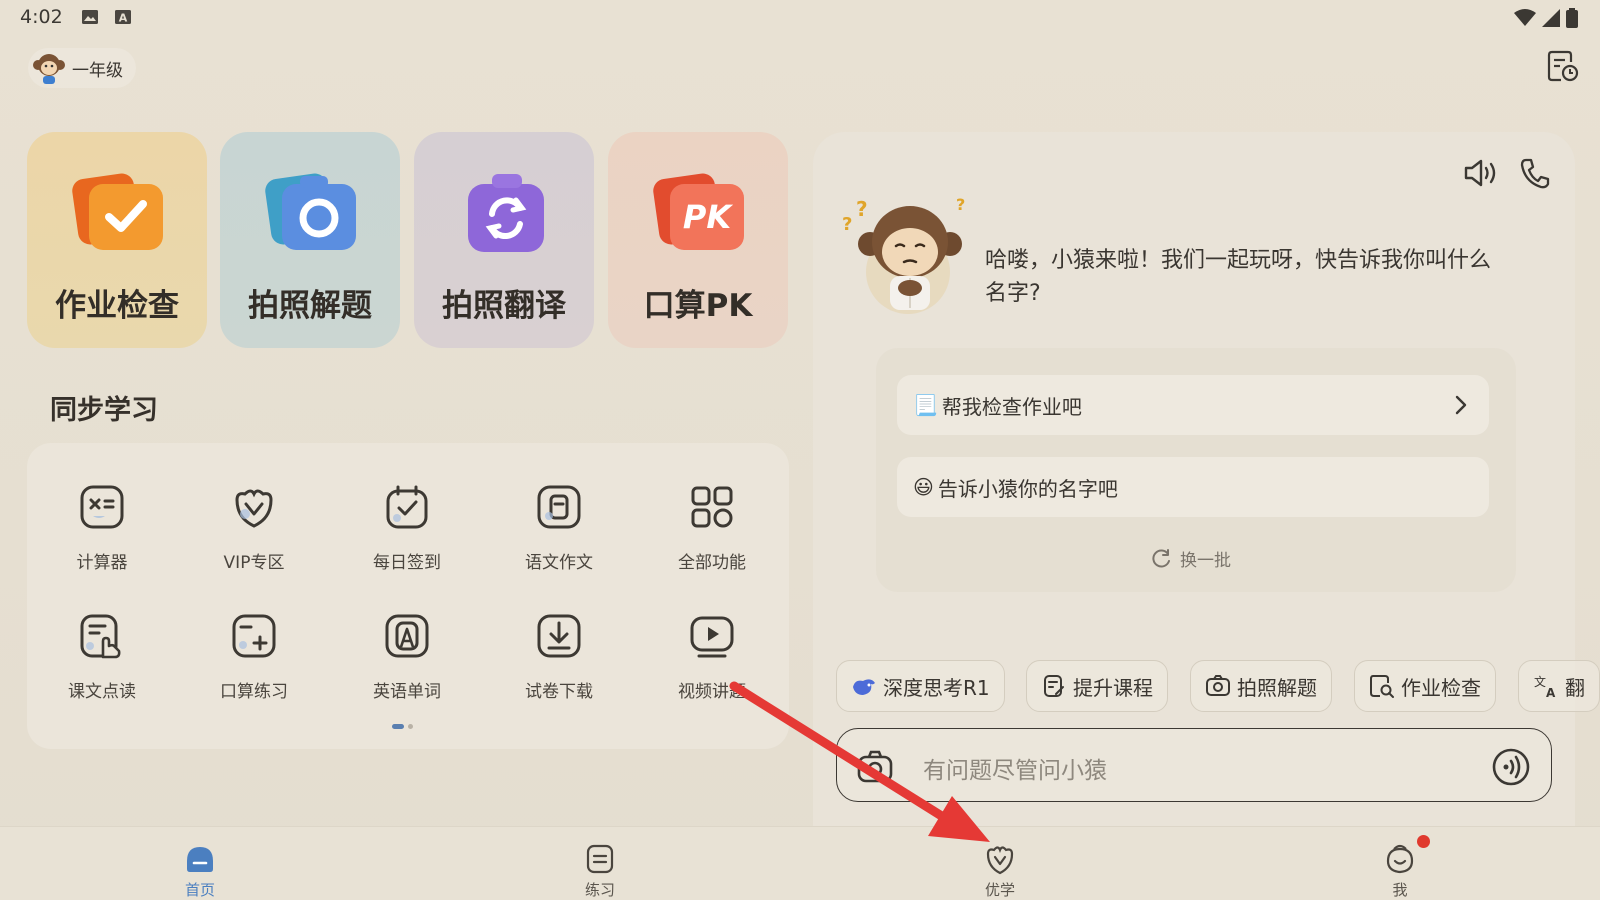 This screenshot has width=1600, height=900. Describe the element at coordinates (1011, 406) in the screenshot. I see `suggestion-text: 帮我检查作业吧` at that location.